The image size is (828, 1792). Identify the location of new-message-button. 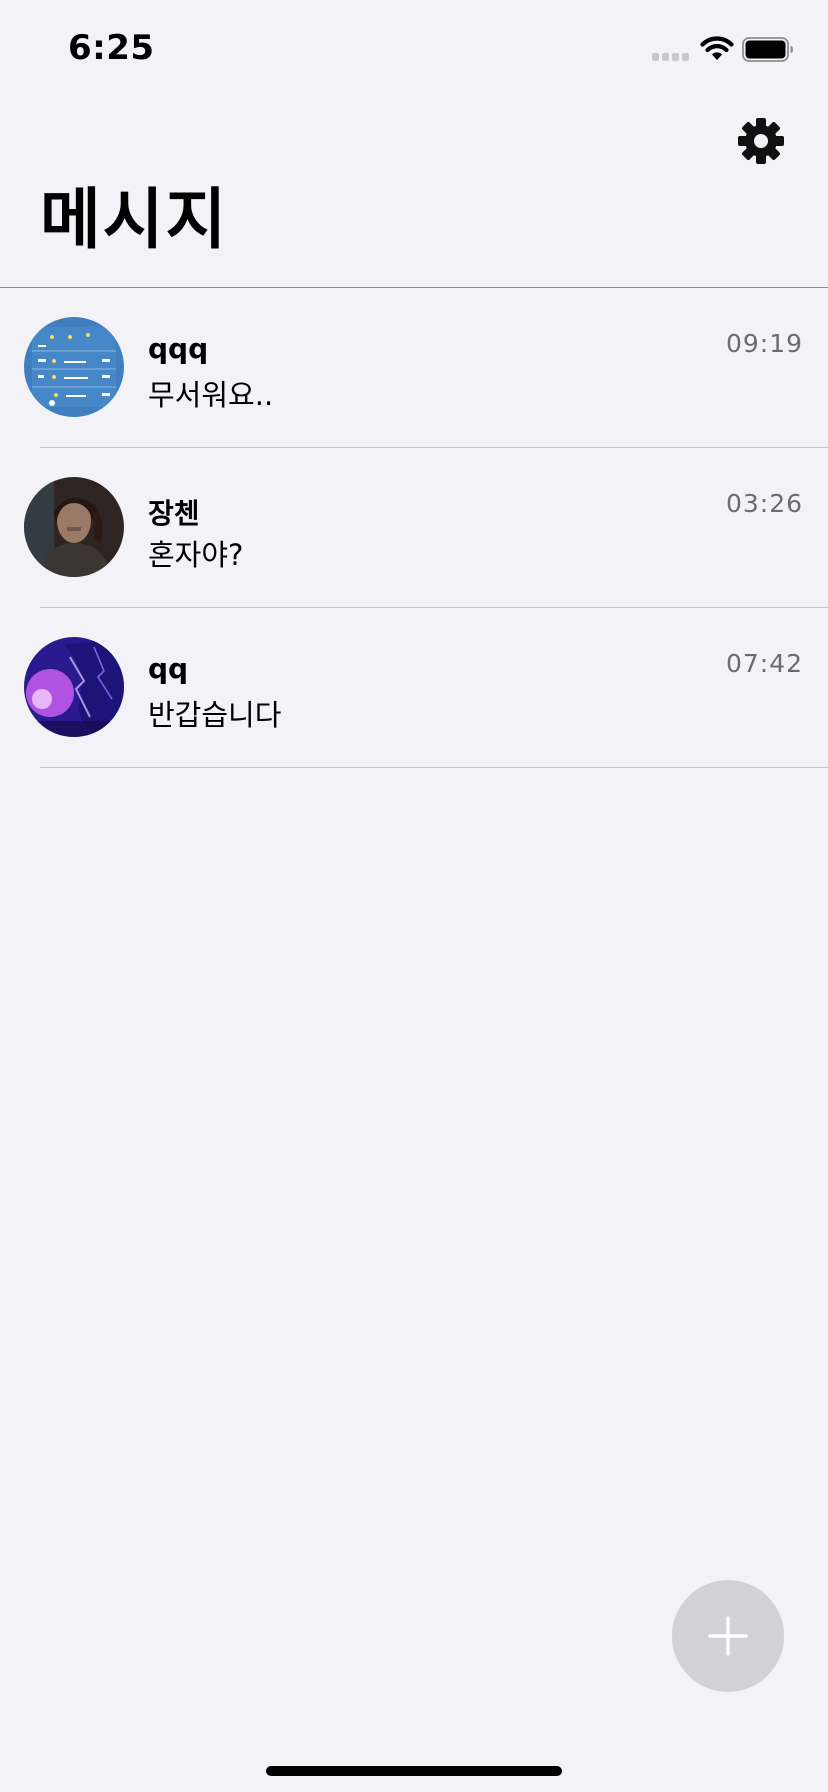
(728, 1636).